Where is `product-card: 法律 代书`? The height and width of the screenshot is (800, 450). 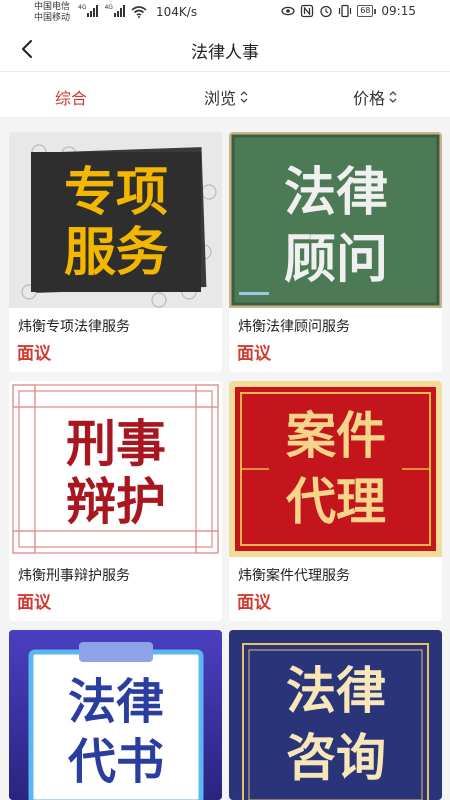 product-card: 法律 代书 is located at coordinates (115, 715).